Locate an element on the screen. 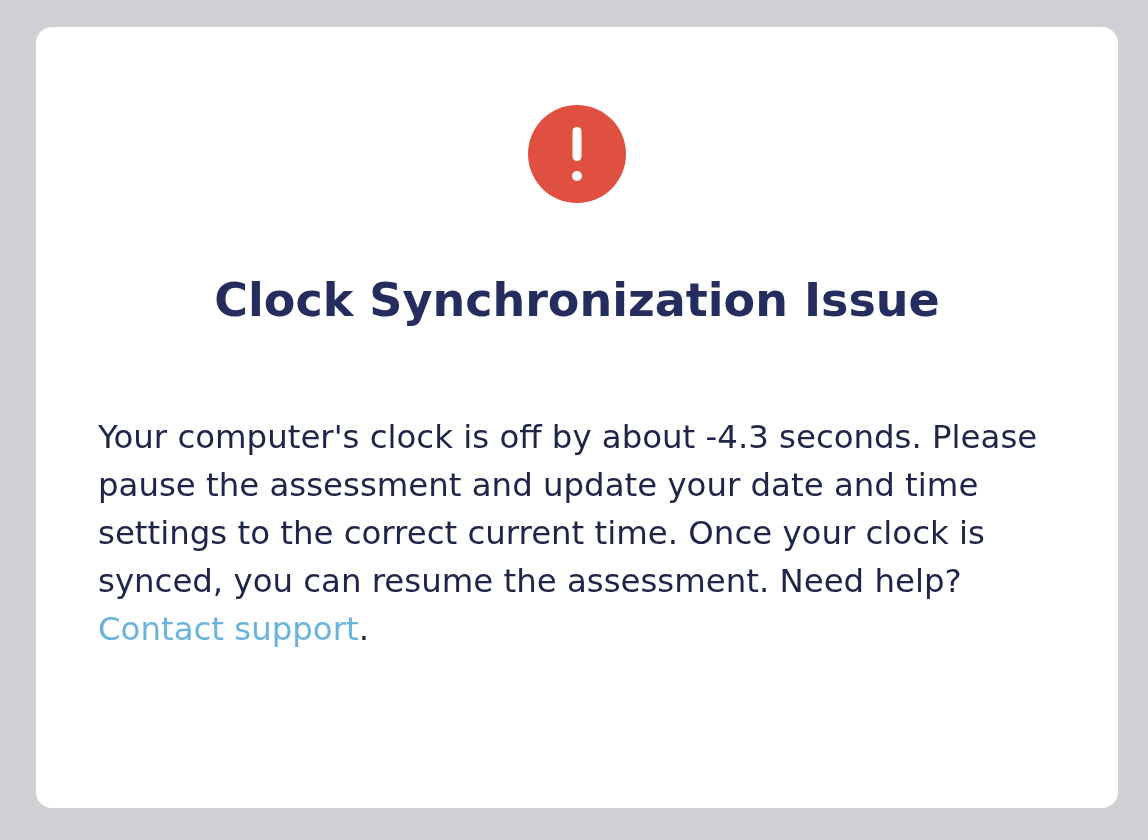 The image size is (1148, 840). exclamation-icon is located at coordinates (577, 154).